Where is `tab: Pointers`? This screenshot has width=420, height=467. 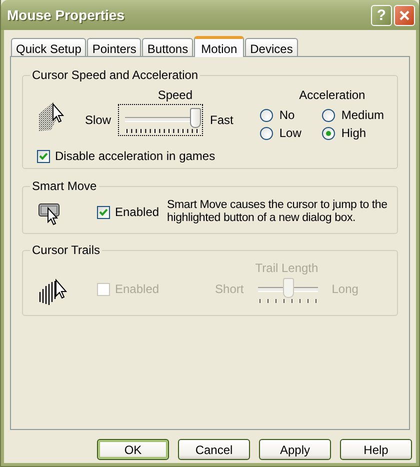 tab: Pointers is located at coordinates (114, 47).